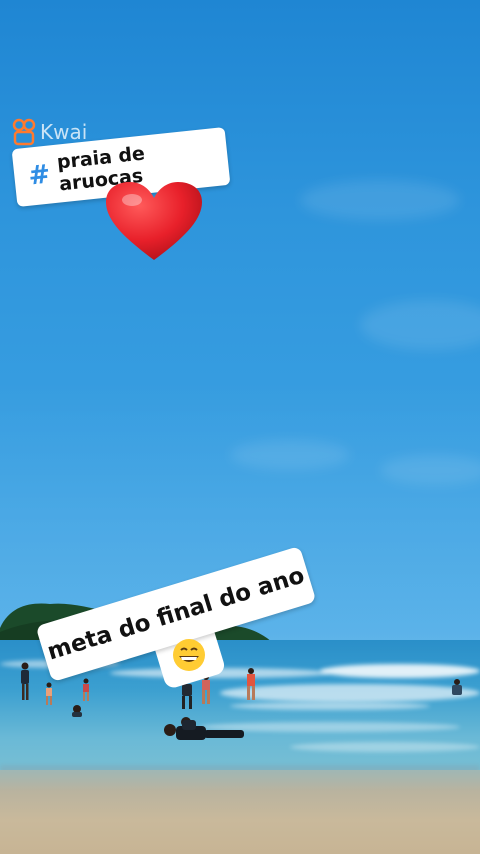  What do you see at coordinates (240, 812) in the screenshot?
I see `sand` at bounding box center [240, 812].